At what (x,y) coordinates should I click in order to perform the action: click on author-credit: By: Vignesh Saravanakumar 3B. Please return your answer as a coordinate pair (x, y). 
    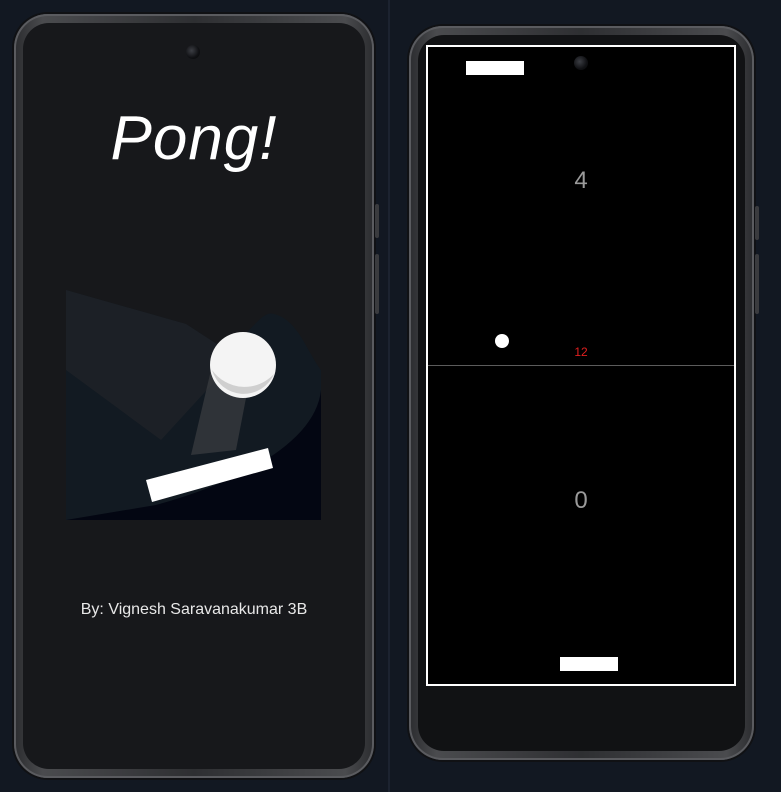
    Looking at the image, I should click on (194, 609).